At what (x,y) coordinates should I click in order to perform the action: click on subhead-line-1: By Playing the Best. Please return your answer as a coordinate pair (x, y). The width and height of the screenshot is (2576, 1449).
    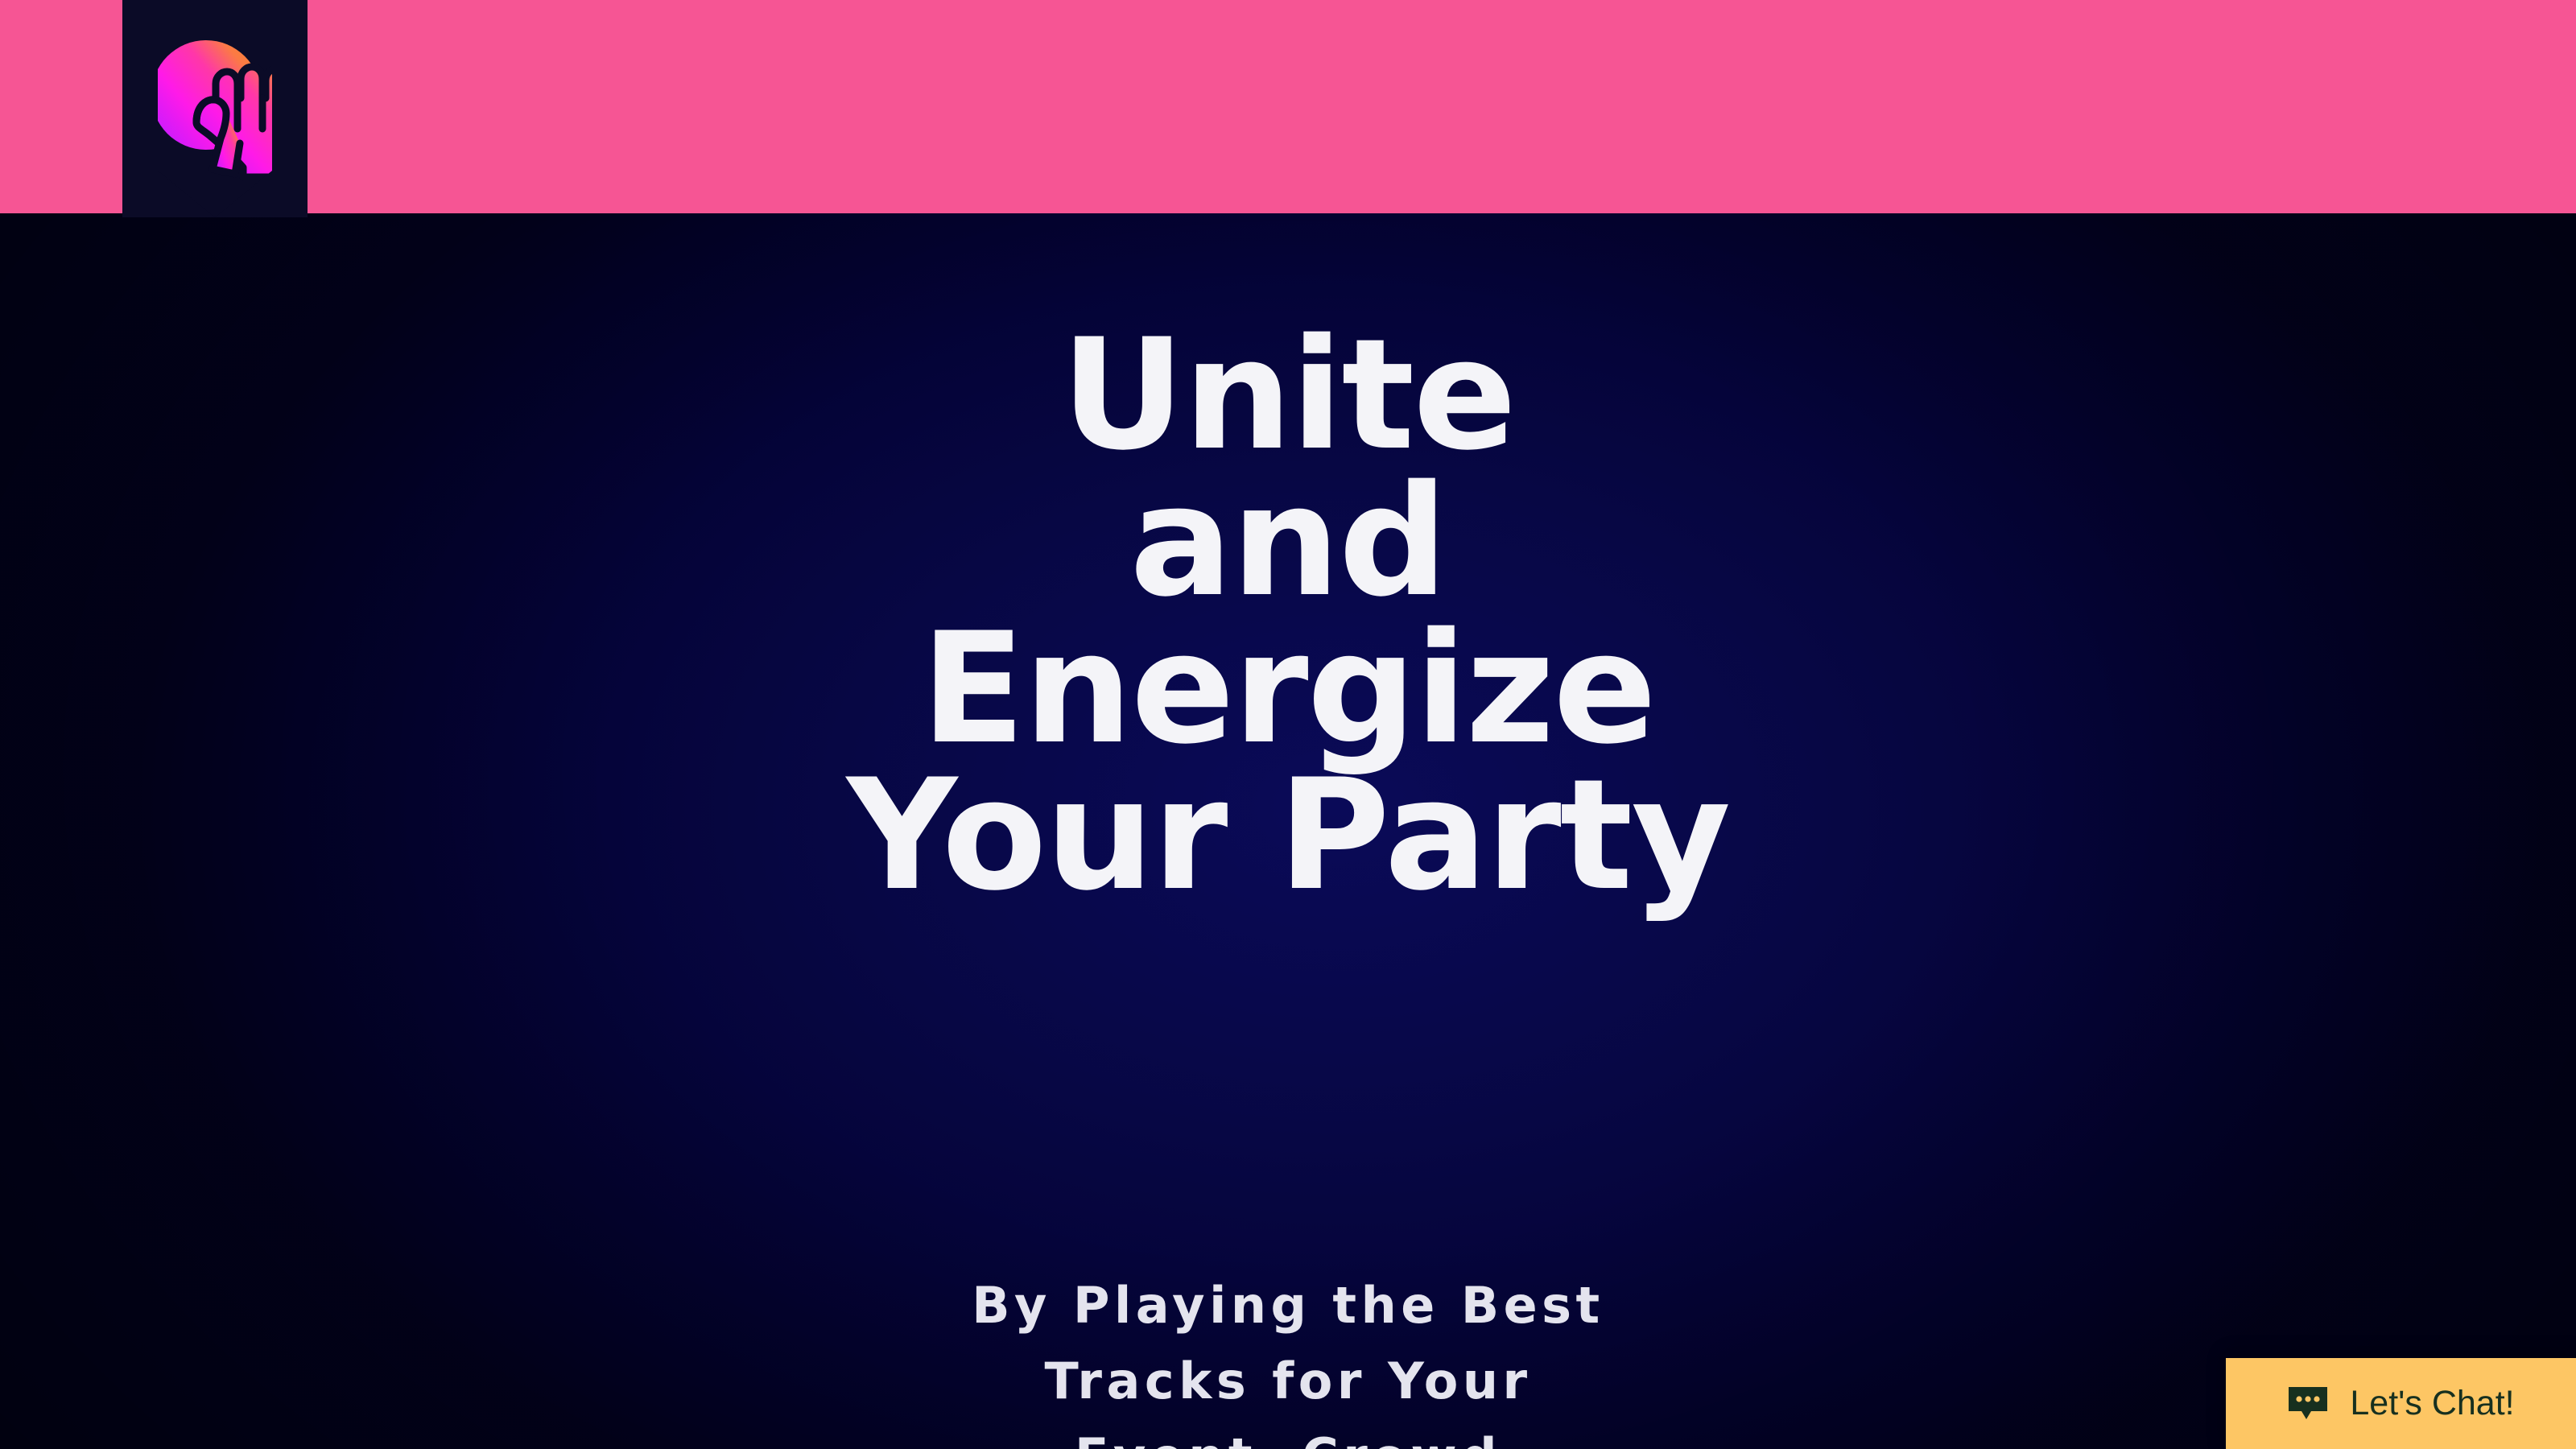
    Looking at the image, I should click on (1288, 1305).